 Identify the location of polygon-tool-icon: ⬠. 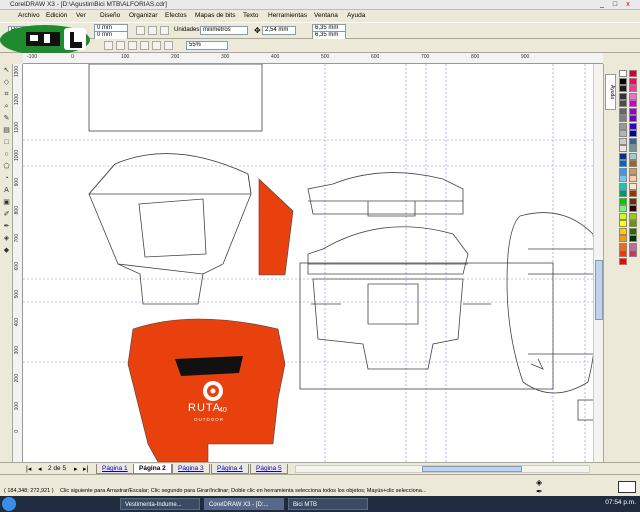
(6, 166).